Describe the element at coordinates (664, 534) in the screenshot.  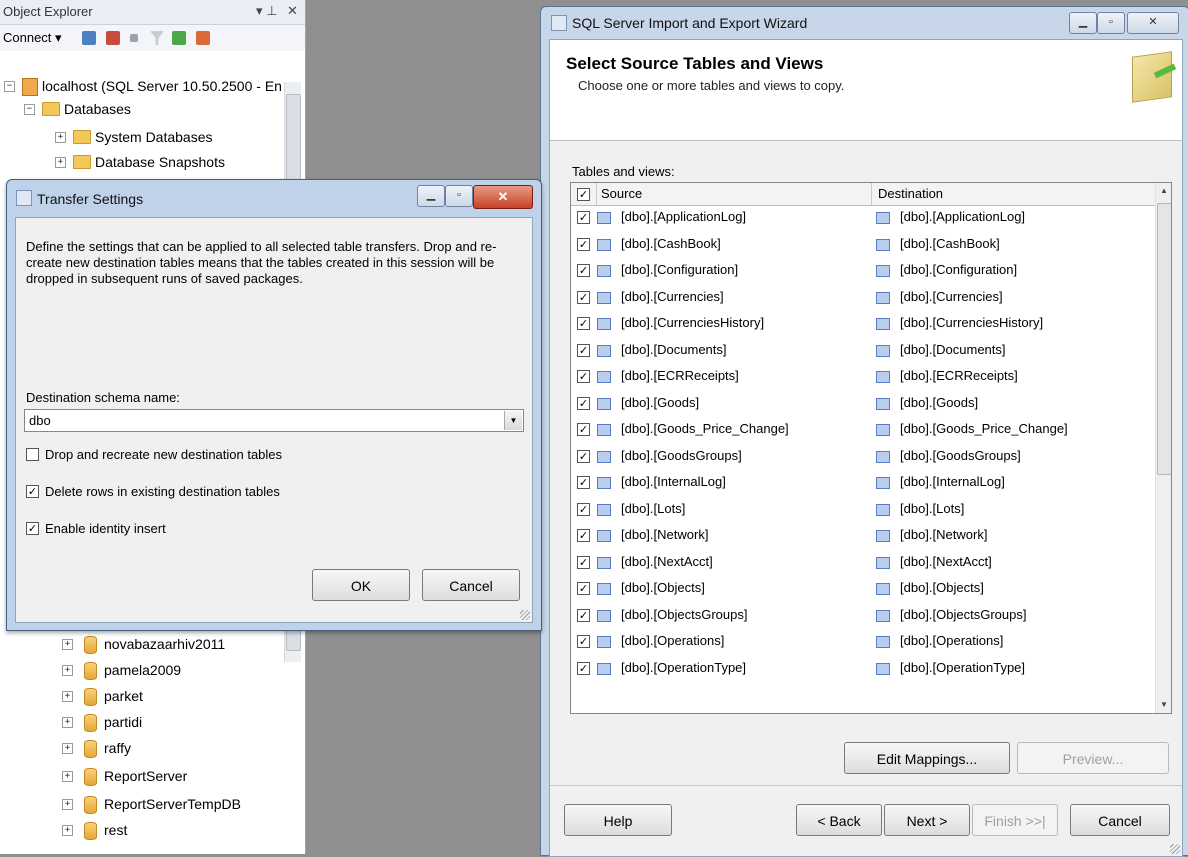
I see `source-cell: [dbo].[Network]` at that location.